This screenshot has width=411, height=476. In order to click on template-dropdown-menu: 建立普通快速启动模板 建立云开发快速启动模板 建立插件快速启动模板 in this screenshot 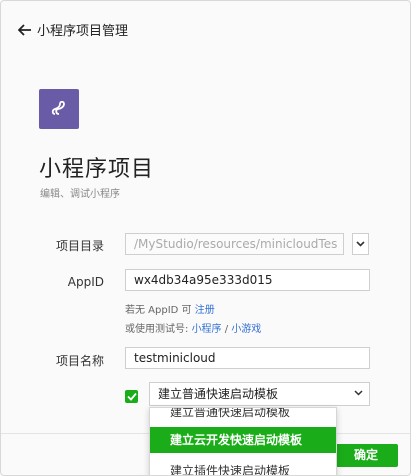, I will do `click(243, 441)`.